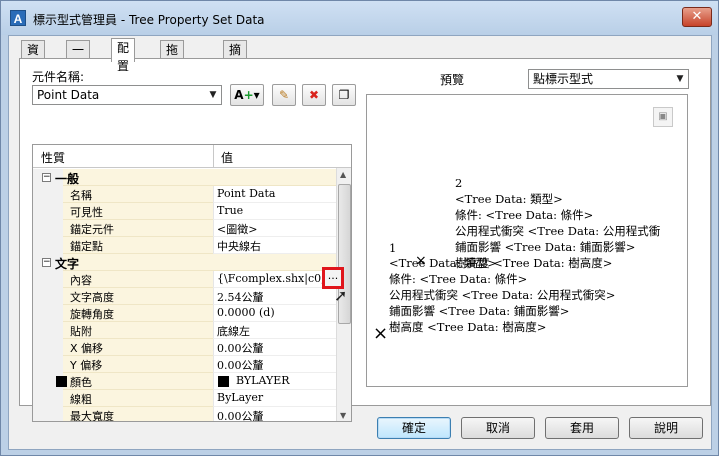  Describe the element at coordinates (233, 331) in the screenshot. I see `property-value: 底線左` at that location.